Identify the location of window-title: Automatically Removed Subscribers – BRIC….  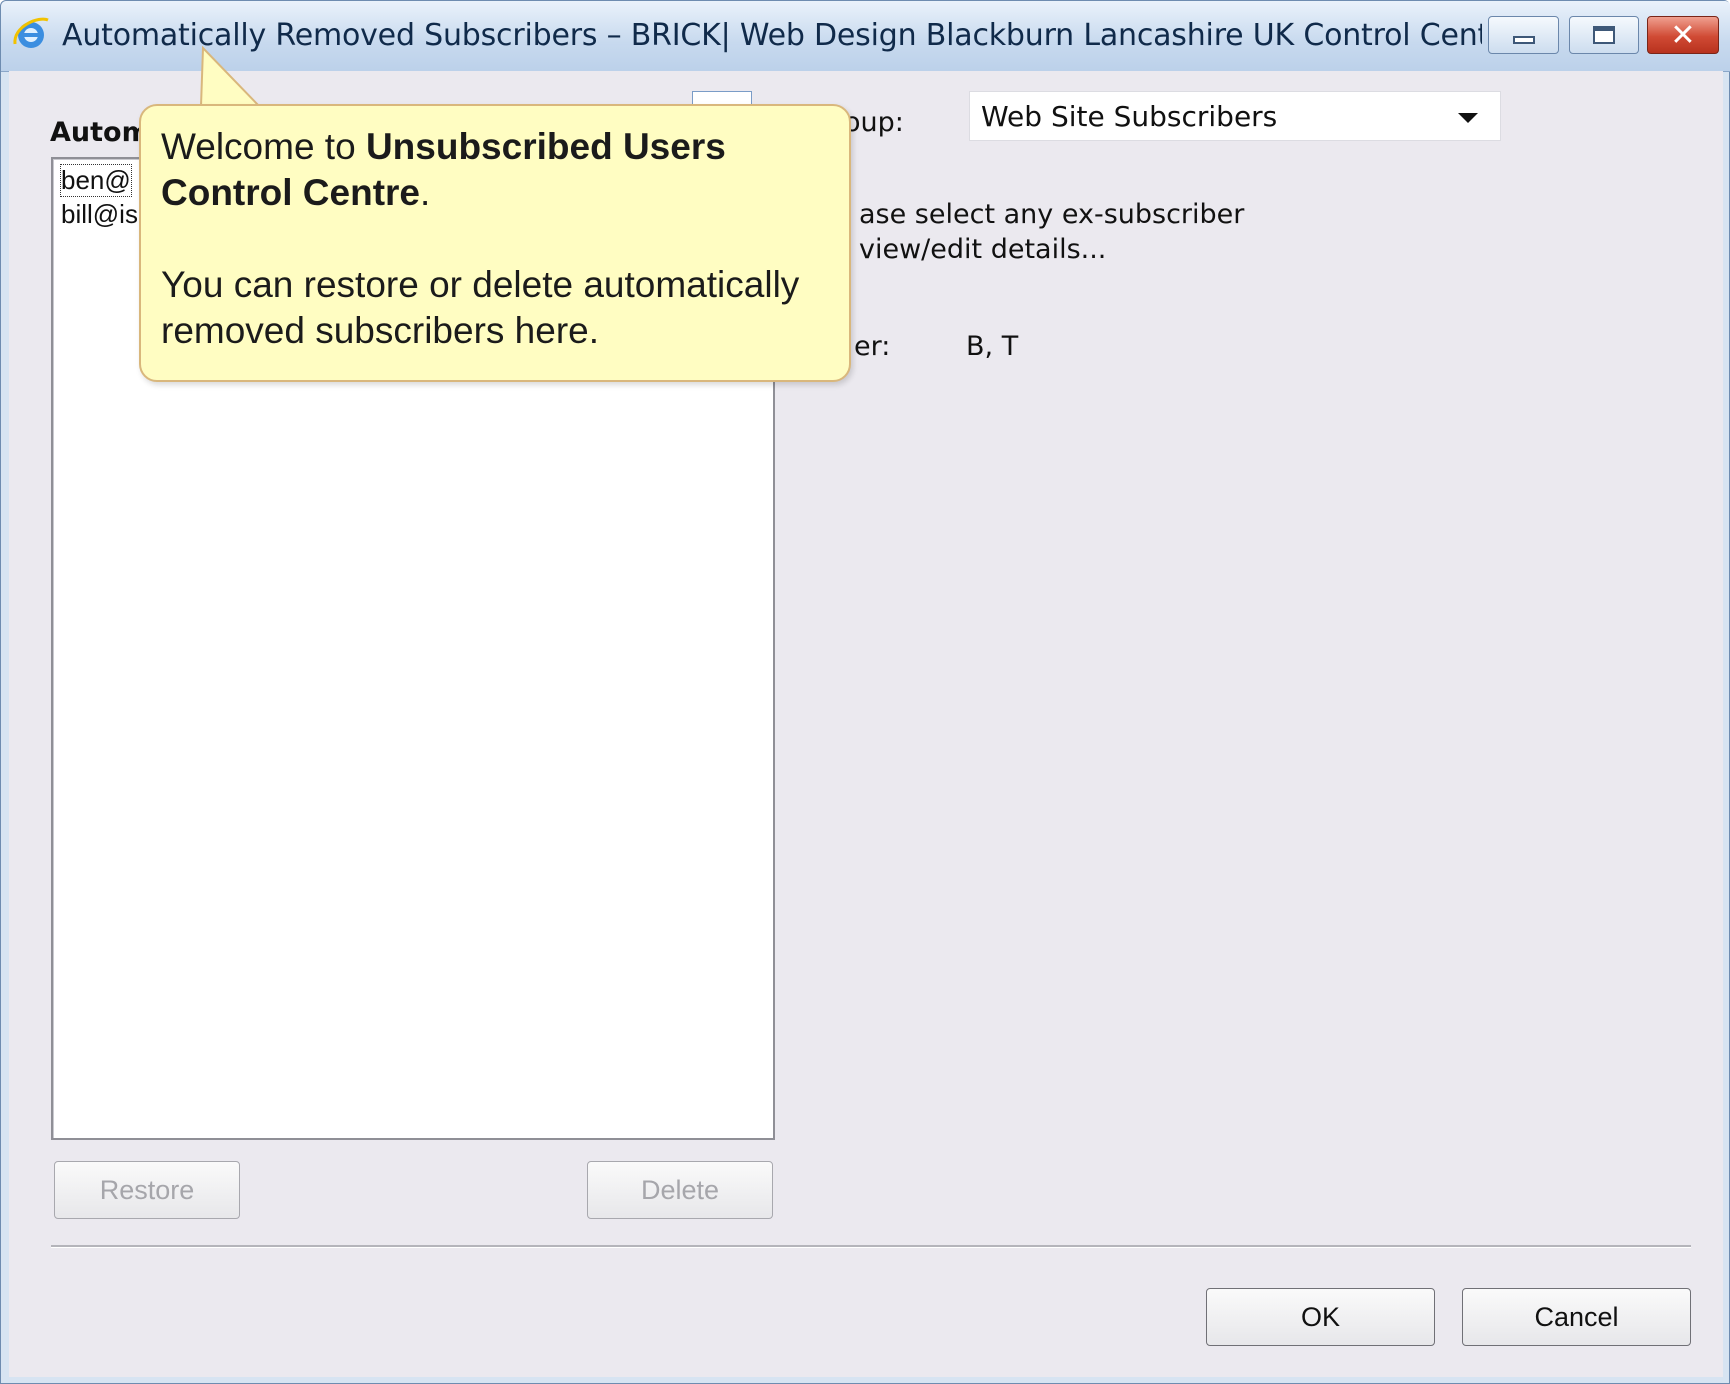
(772, 35).